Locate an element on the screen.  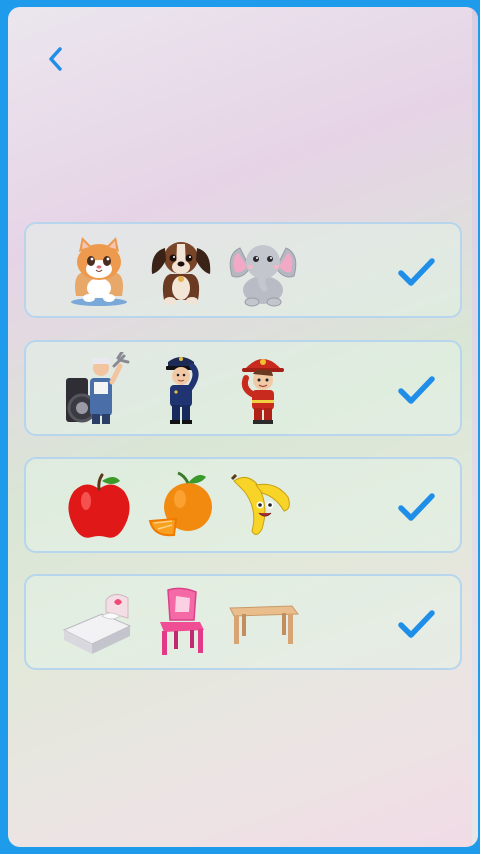
firefighter-icon is located at coordinates (263, 389).